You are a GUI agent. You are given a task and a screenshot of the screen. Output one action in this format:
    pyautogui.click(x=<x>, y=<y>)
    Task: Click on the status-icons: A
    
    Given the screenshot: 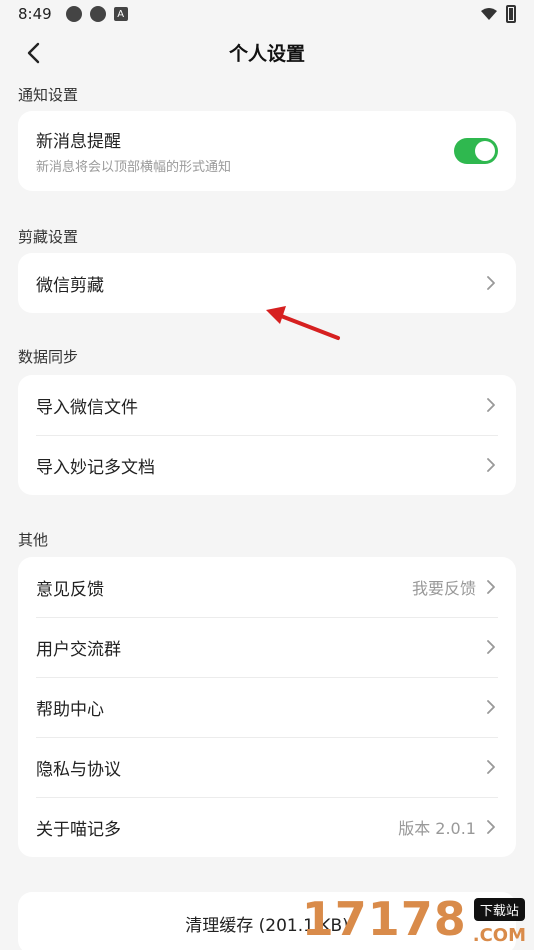 What is the action you would take?
    pyautogui.click(x=96, y=14)
    